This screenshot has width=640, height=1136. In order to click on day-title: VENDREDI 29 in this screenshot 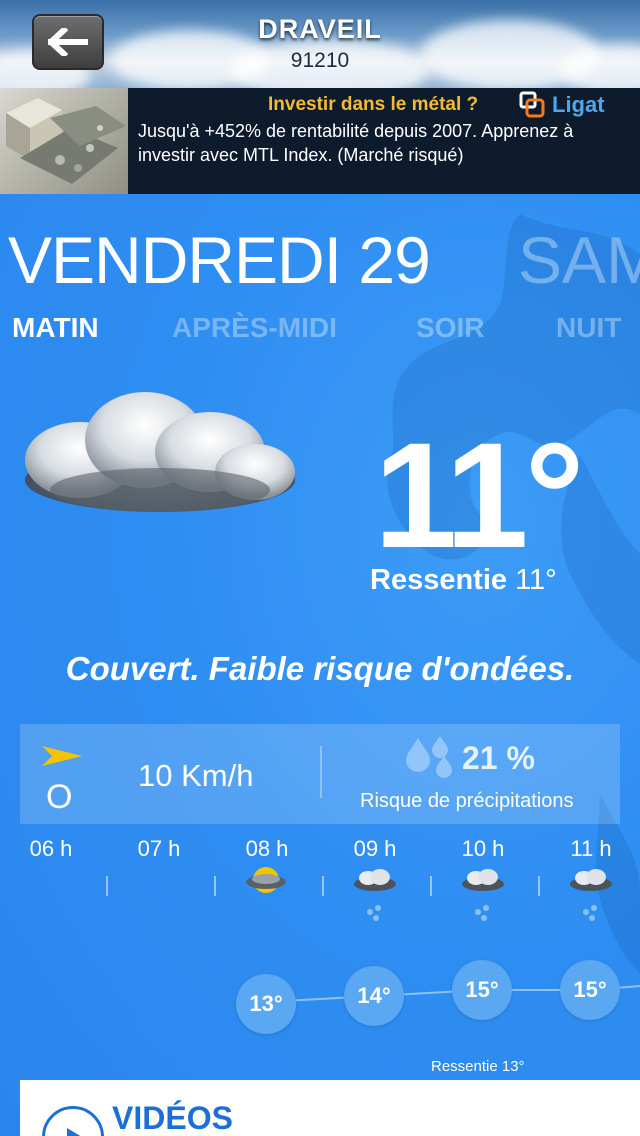, I will do `click(219, 260)`.